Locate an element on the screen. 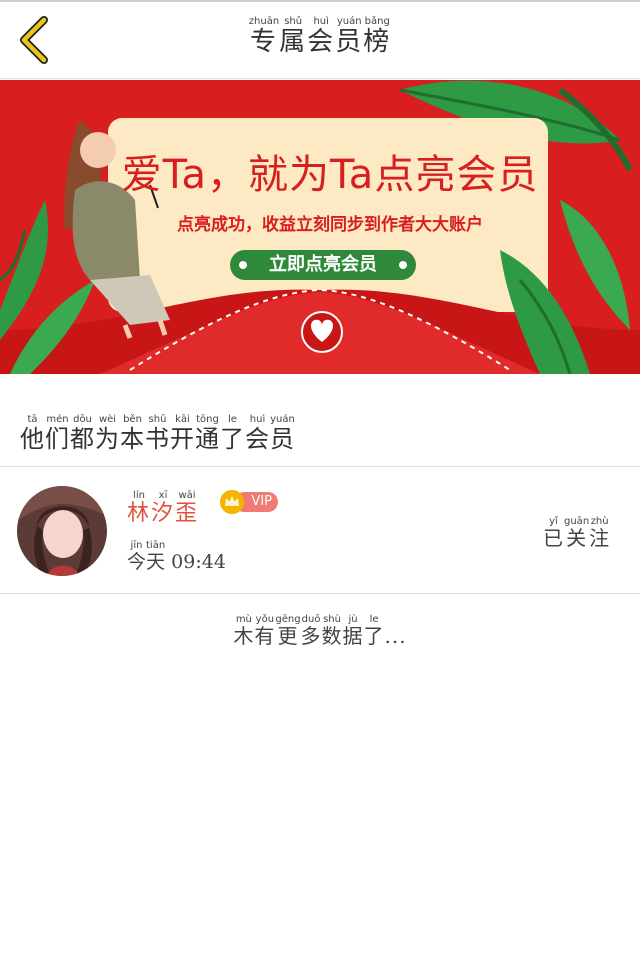  ruby-char: 天tiān is located at coordinates (156, 556).